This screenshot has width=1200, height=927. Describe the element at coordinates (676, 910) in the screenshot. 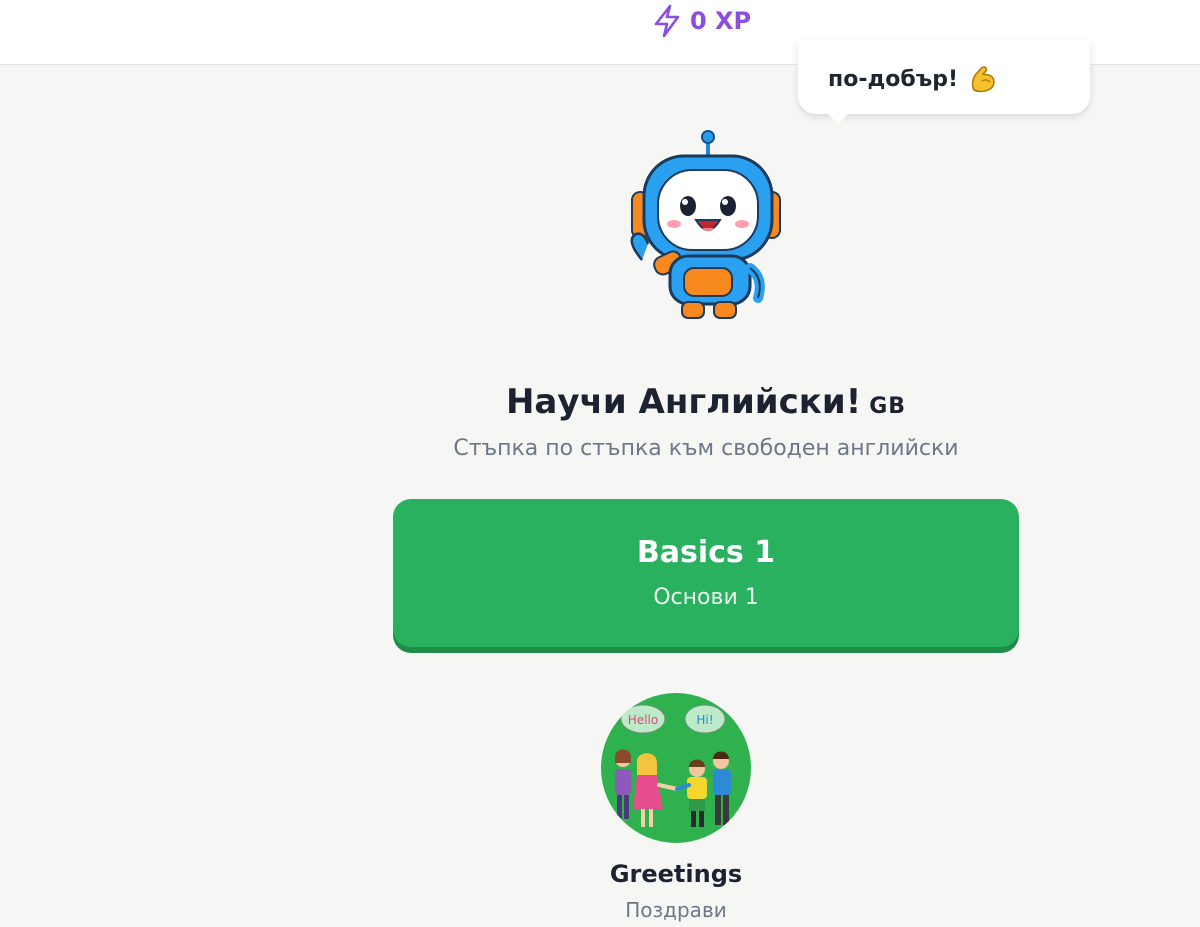

I see `lesson-subtitle: Поздрави` at that location.